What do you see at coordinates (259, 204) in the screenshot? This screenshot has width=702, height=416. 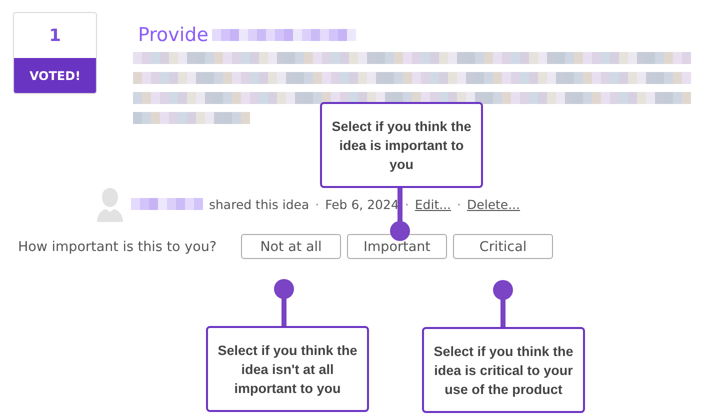 I see `shared-text: shared this idea` at bounding box center [259, 204].